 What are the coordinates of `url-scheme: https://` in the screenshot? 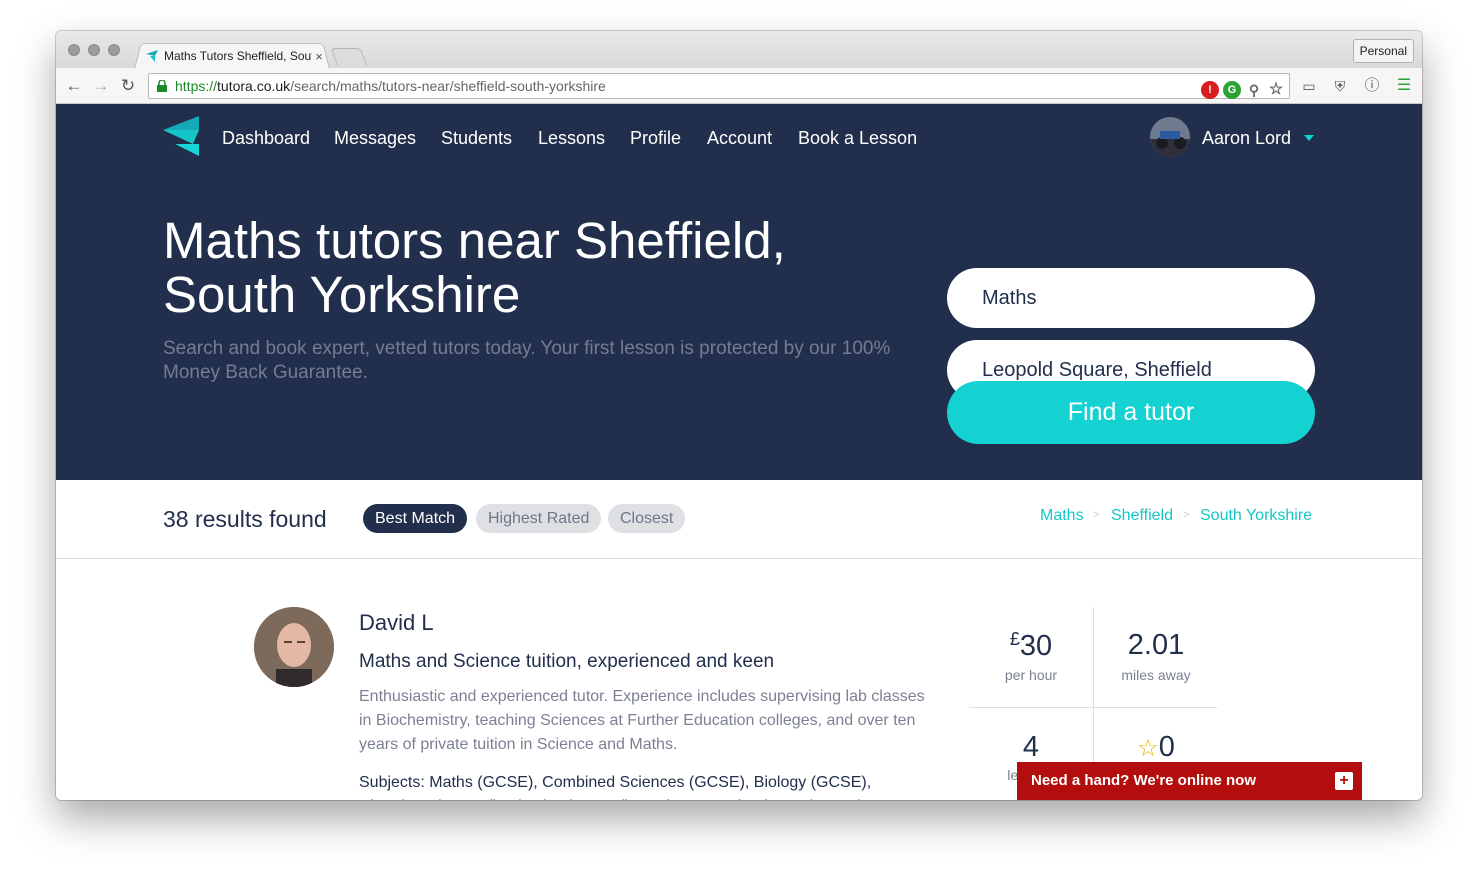 It's located at (196, 86).